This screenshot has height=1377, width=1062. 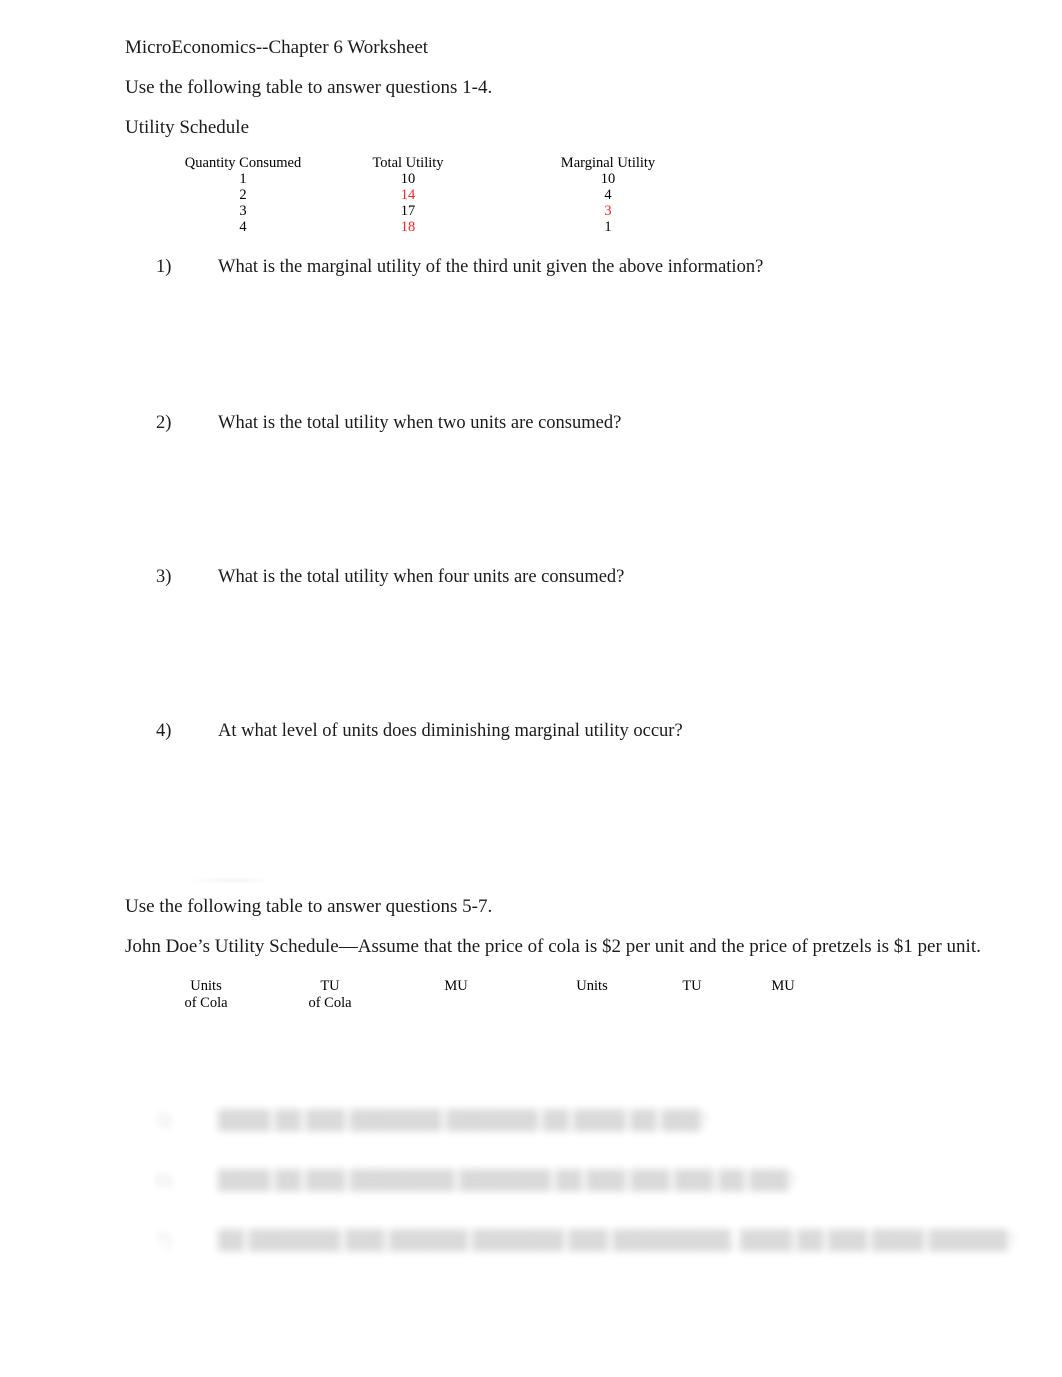 I want to click on column-header-total-utility: Total Utility, so click(x=408, y=163).